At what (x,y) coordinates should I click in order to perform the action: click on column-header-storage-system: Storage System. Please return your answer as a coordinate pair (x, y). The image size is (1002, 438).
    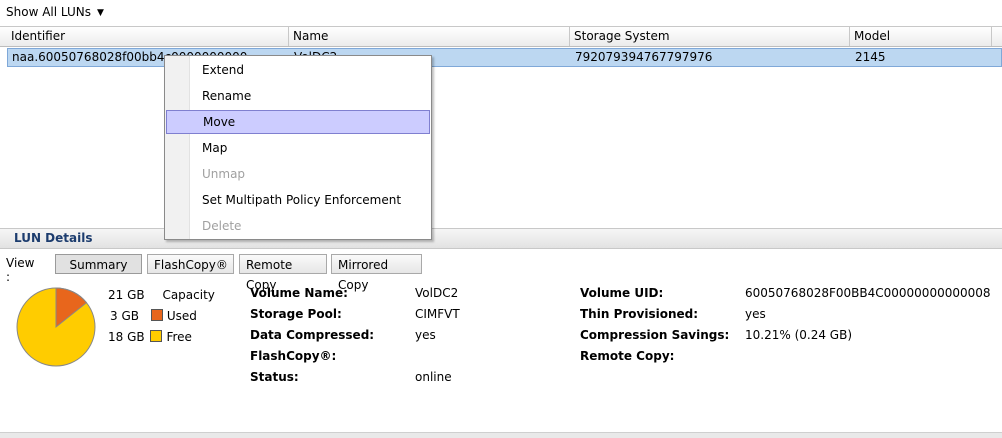
    Looking at the image, I should click on (710, 36).